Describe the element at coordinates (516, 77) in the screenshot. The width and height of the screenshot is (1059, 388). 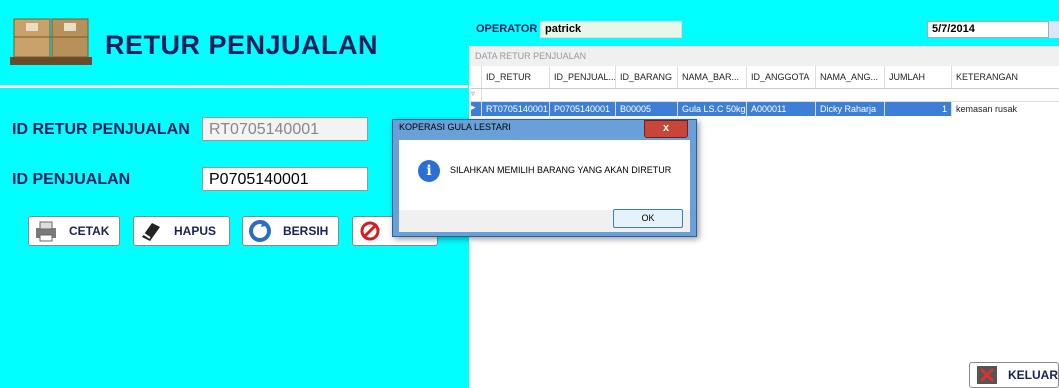
I see `col-header: ID_RETUR` at that location.